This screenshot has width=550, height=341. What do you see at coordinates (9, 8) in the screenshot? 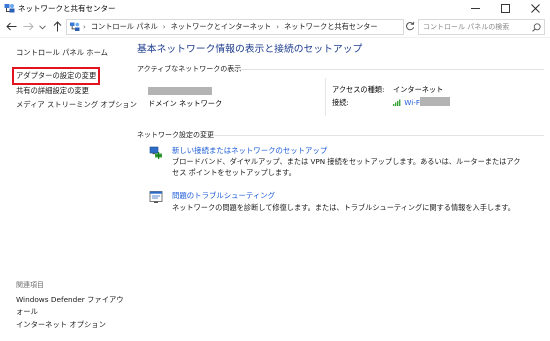
I see `network-sharing-center-icon` at bounding box center [9, 8].